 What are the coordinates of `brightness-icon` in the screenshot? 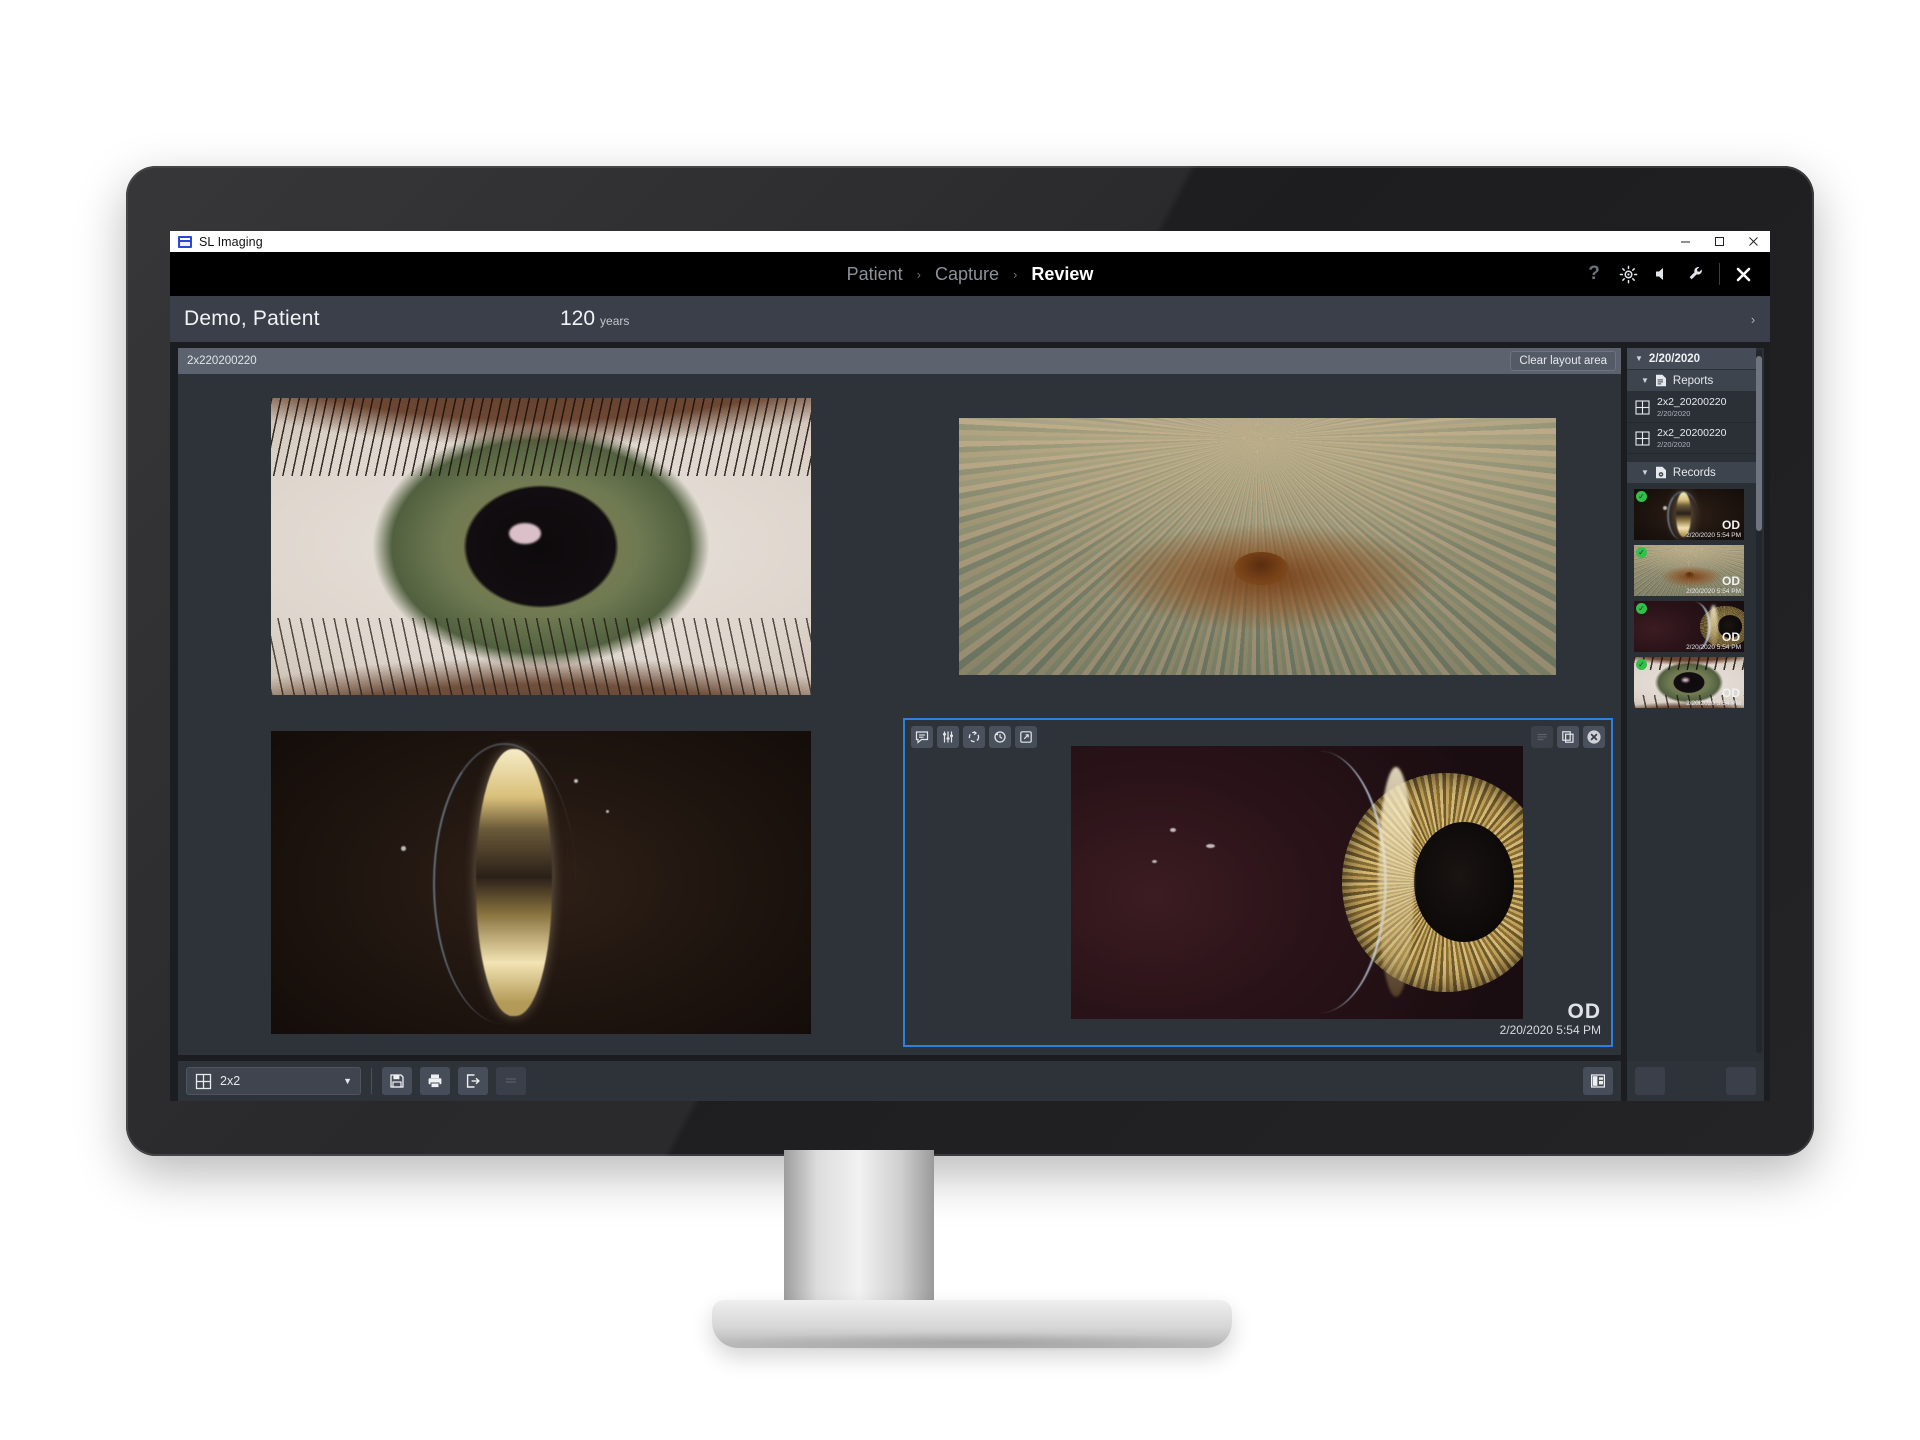 It's located at (1628, 274).